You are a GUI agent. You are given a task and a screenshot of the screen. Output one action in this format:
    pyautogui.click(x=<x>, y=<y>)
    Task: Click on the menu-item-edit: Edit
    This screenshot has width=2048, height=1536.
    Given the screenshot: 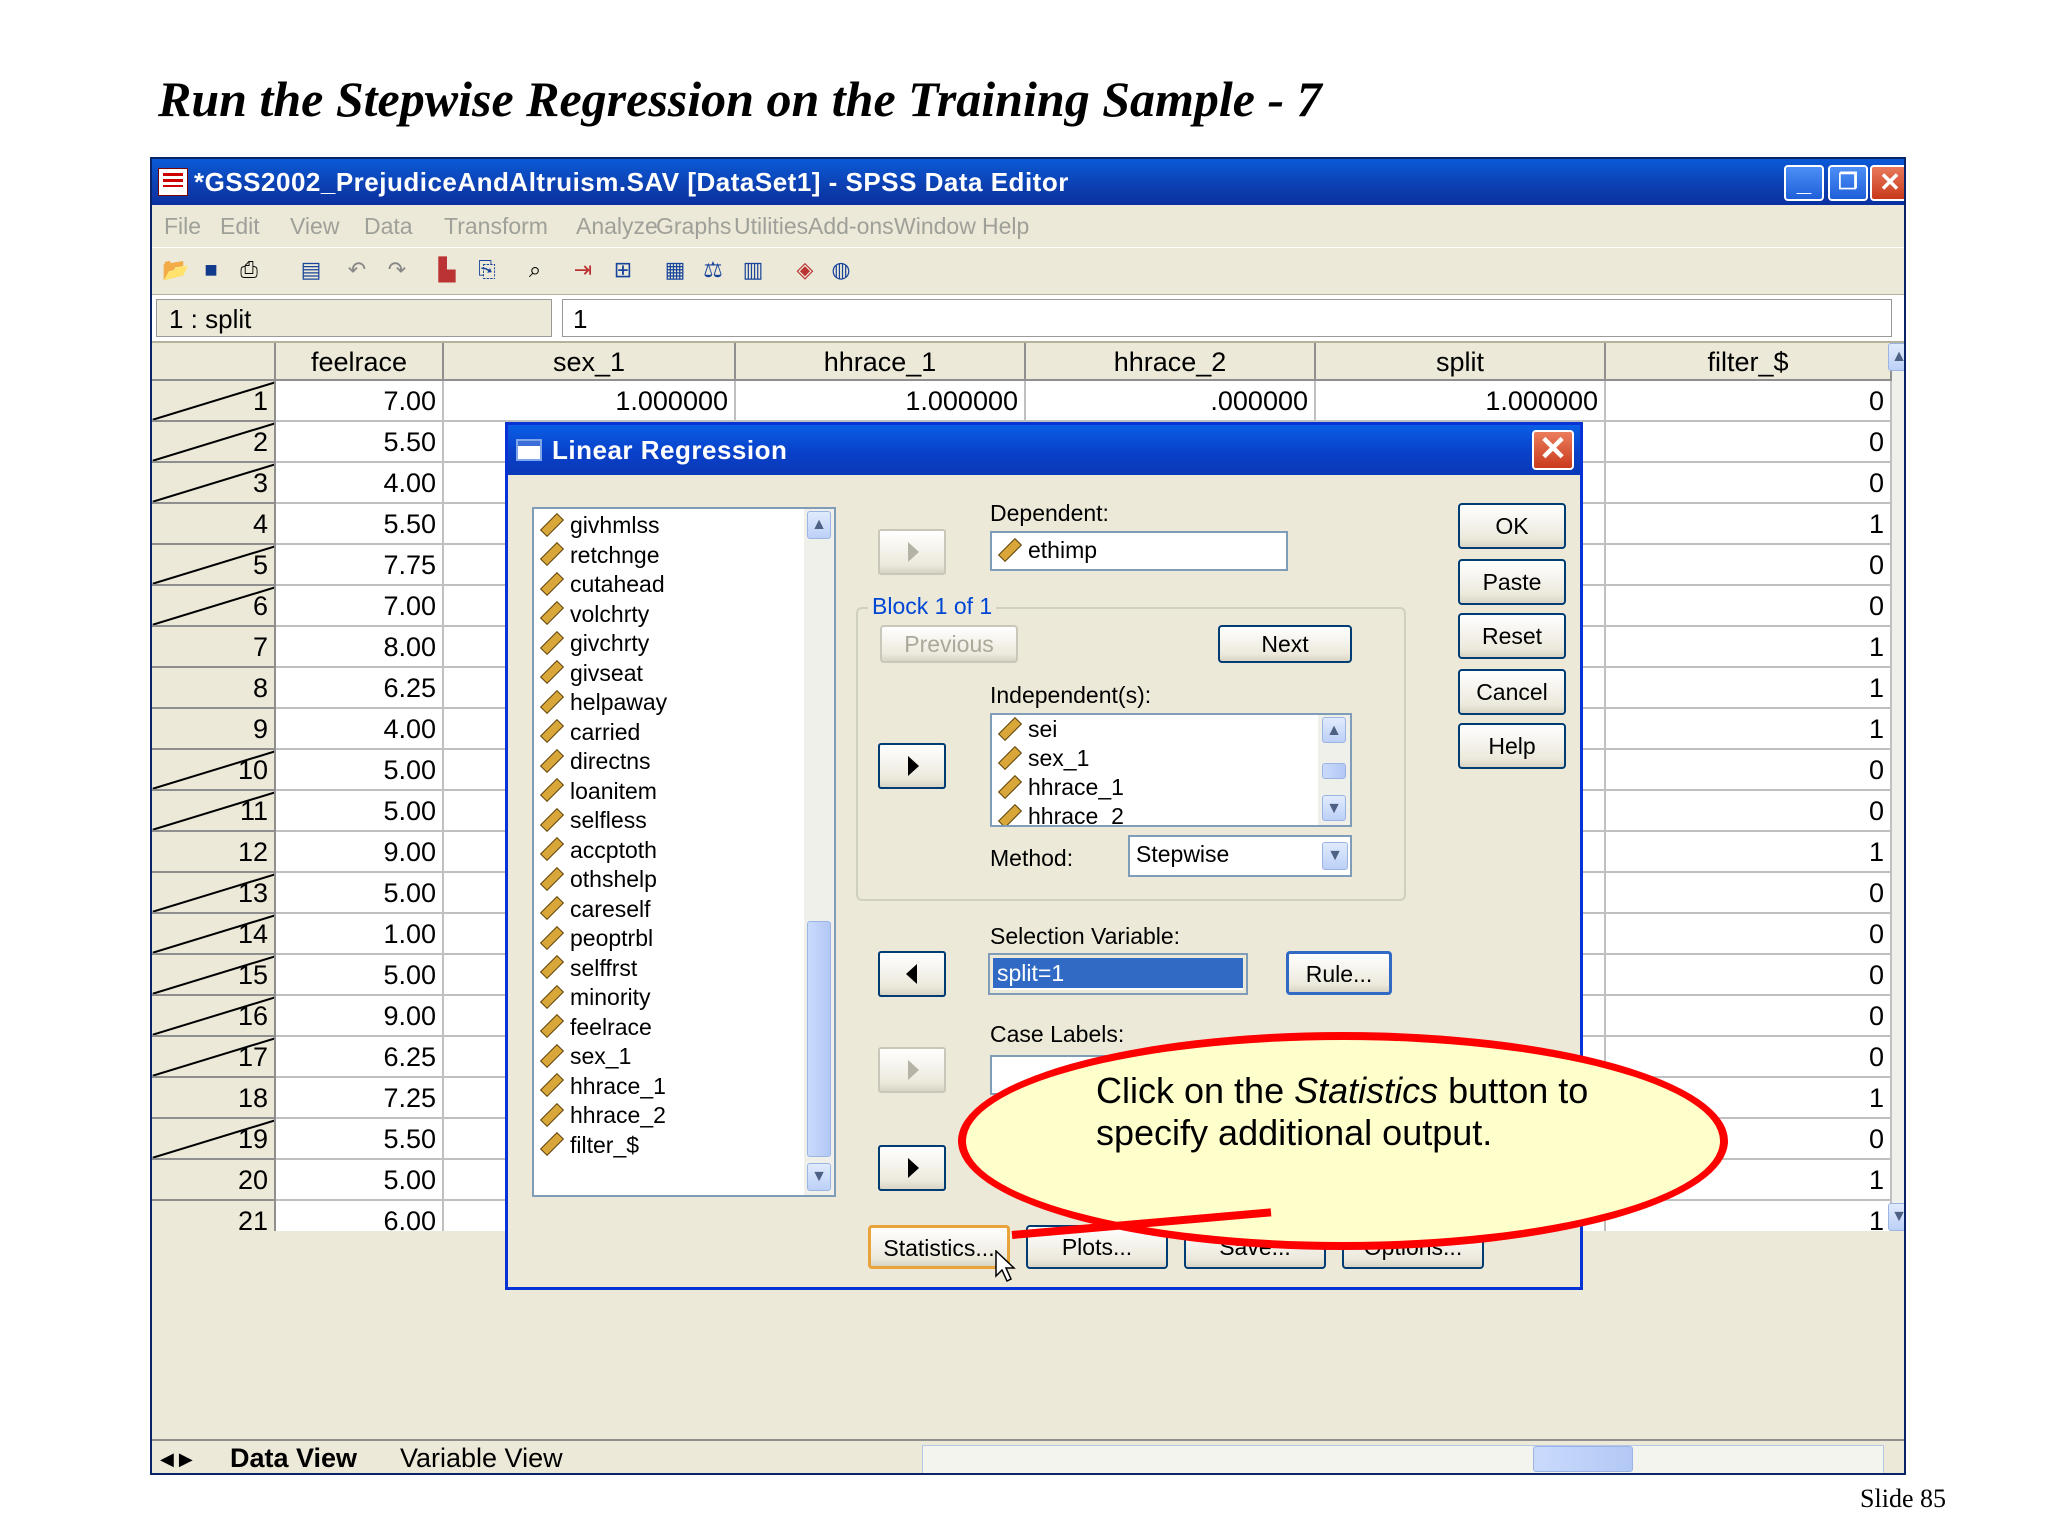 What is the action you would take?
    pyautogui.click(x=240, y=226)
    